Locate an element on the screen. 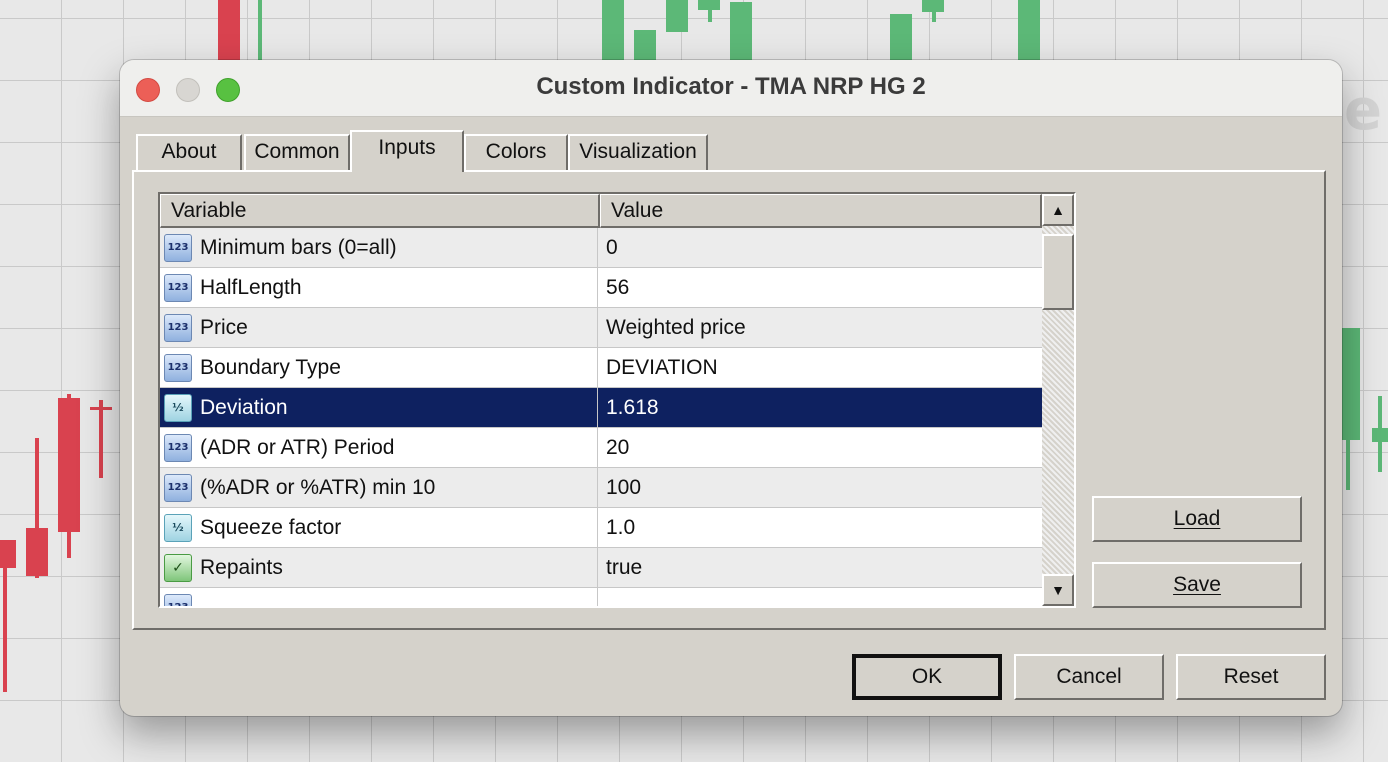 This screenshot has width=1388, height=762. variable-cell: Squeeze factor is located at coordinates (271, 527).